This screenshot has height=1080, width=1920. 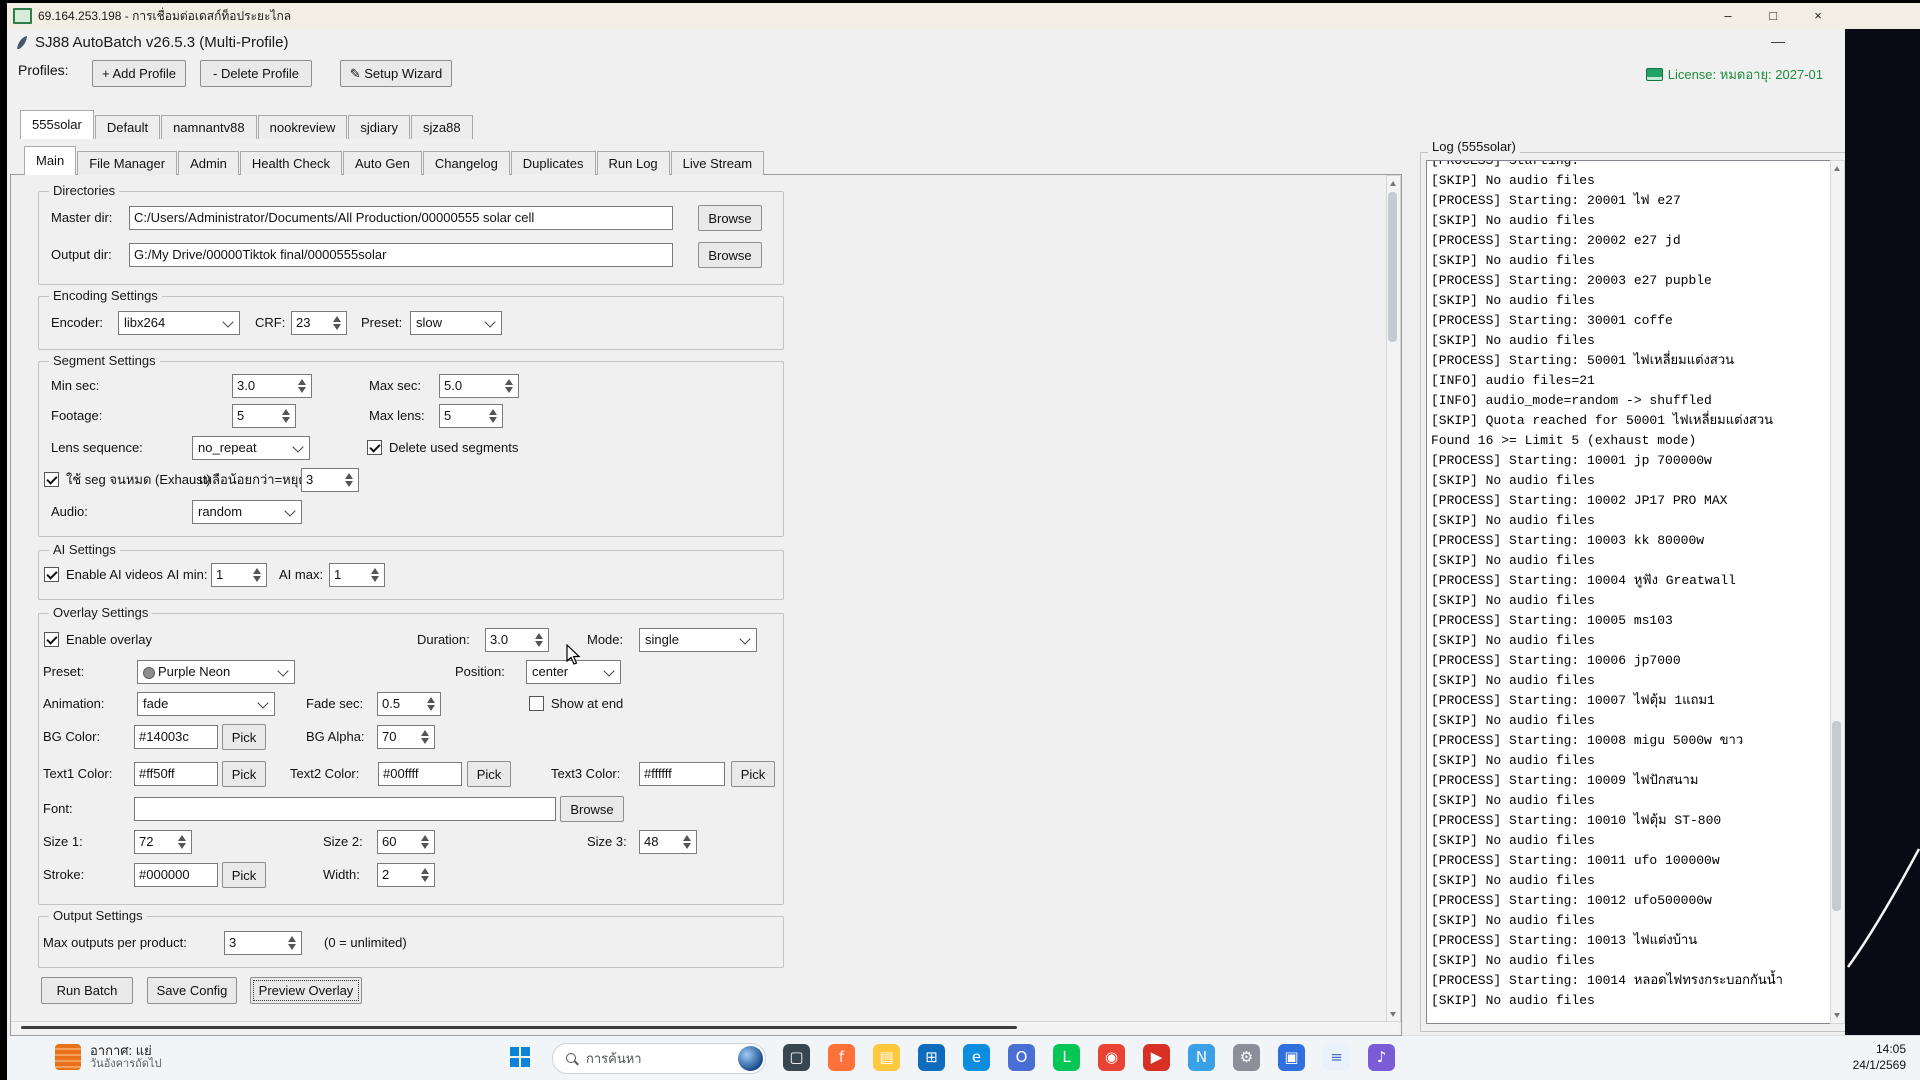 What do you see at coordinates (1879, 1057) in the screenshot?
I see `taskbar-clock: 14:05 24/1/2569` at bounding box center [1879, 1057].